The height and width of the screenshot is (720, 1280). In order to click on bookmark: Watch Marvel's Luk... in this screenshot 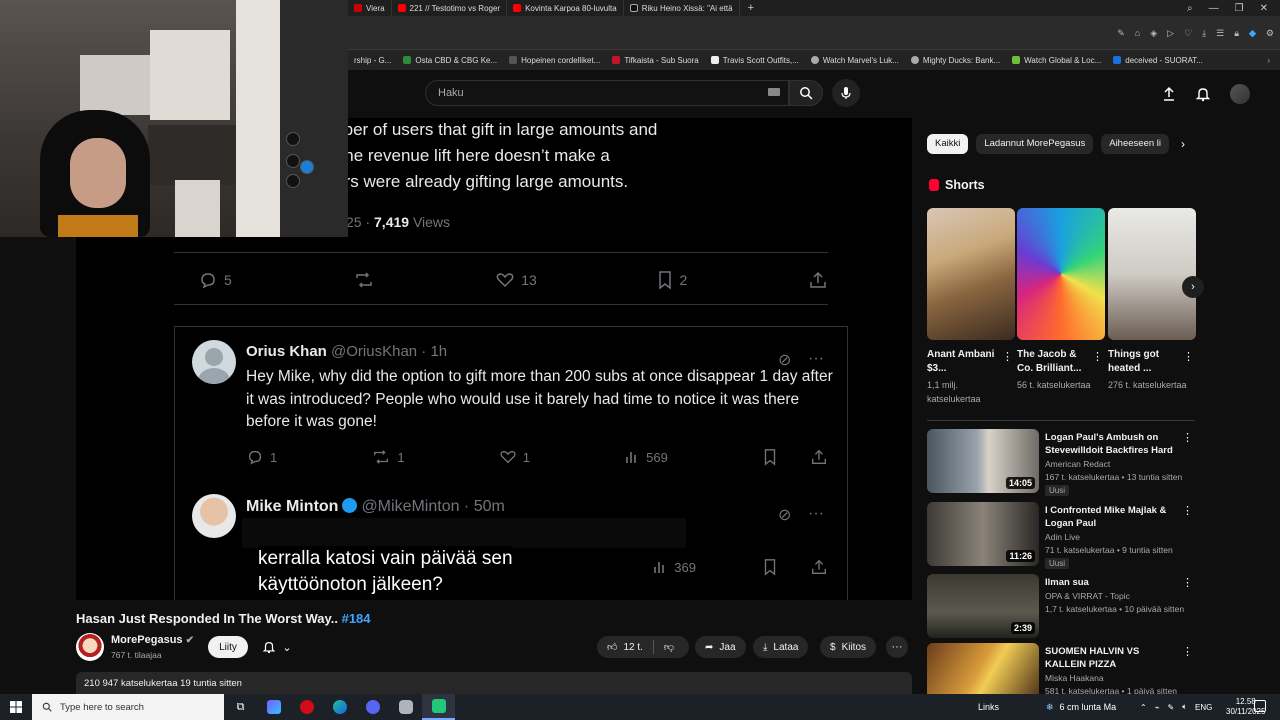, I will do `click(855, 60)`.